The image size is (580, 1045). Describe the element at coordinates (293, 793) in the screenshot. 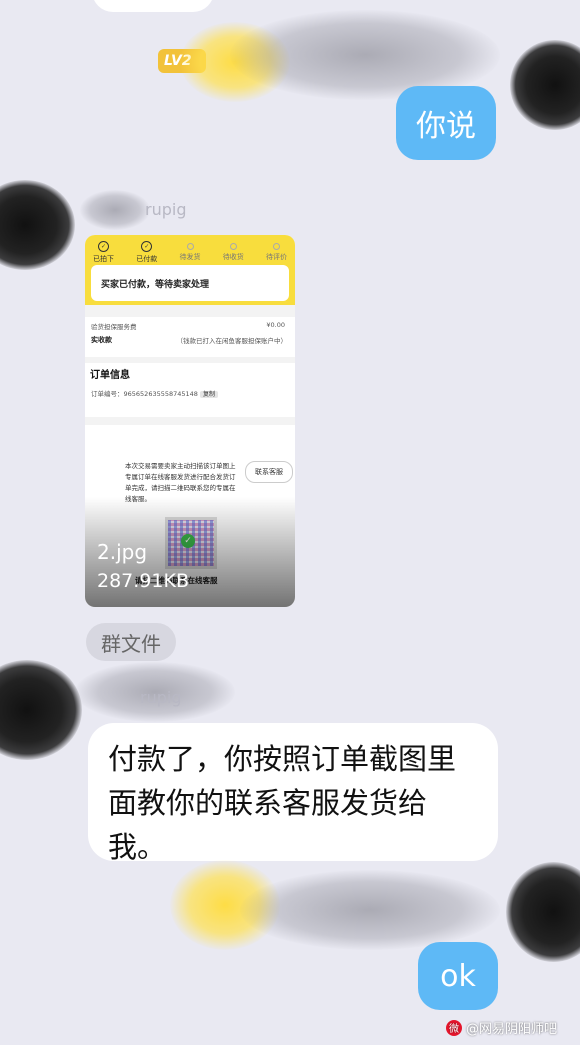

I see `other-message-bubble: 付款了，你按照订单截图里面教你的联系客服发货给我。` at that location.